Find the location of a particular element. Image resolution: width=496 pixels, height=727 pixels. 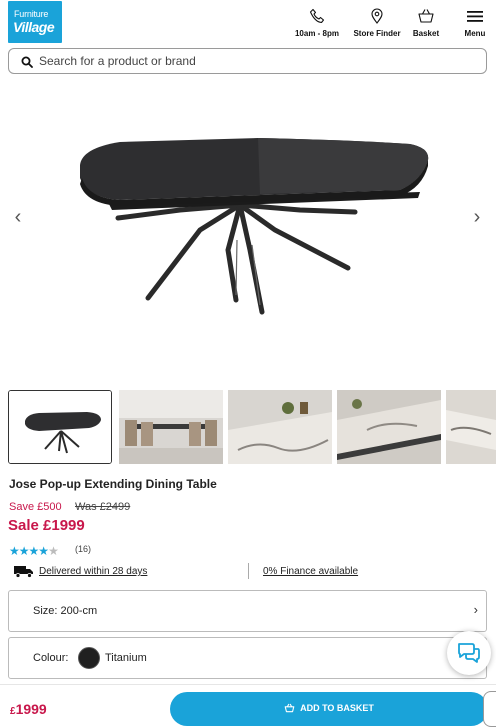

rating-stars: ★★★★★ is located at coordinates (34, 551).